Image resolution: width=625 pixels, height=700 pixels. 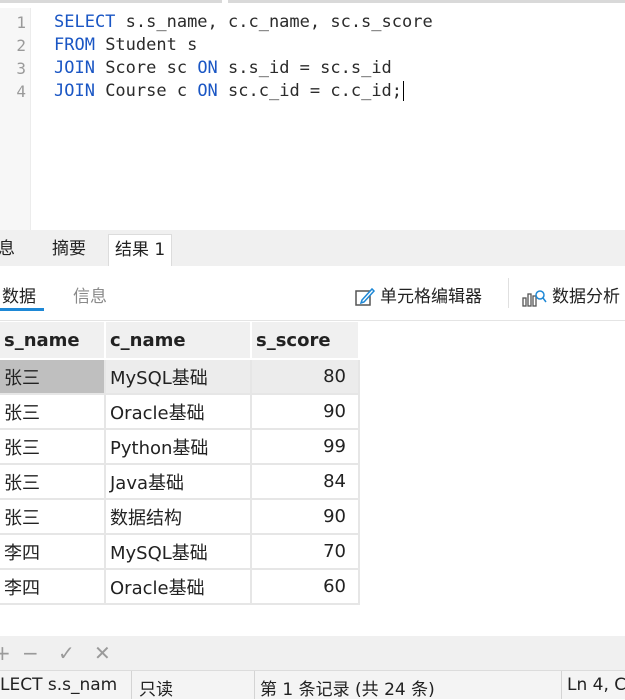 I want to click on sql-text: s.s_name, c.c_name, sc.s_score, so click(x=274, y=22).